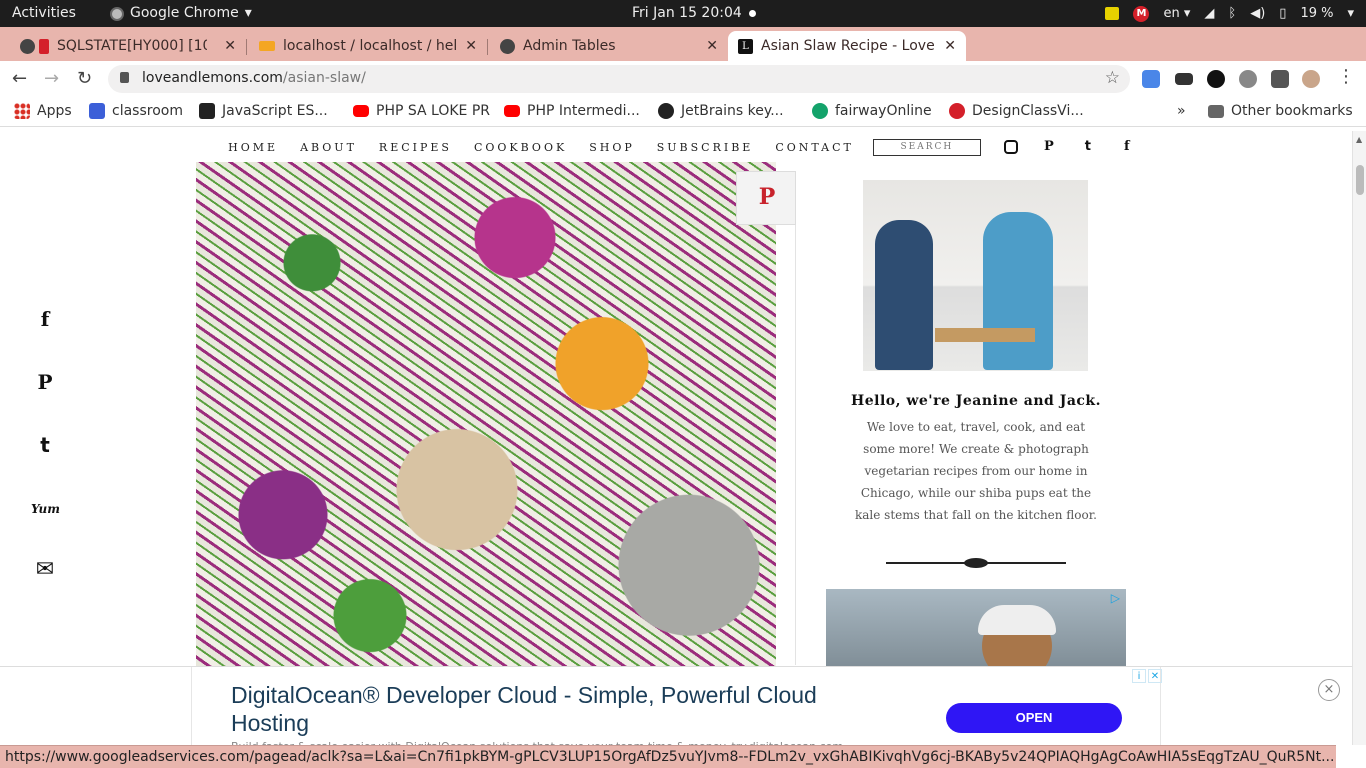 The width and height of the screenshot is (1366, 768). Describe the element at coordinates (253, 147) in the screenshot. I see `nav-home: HOME` at that location.